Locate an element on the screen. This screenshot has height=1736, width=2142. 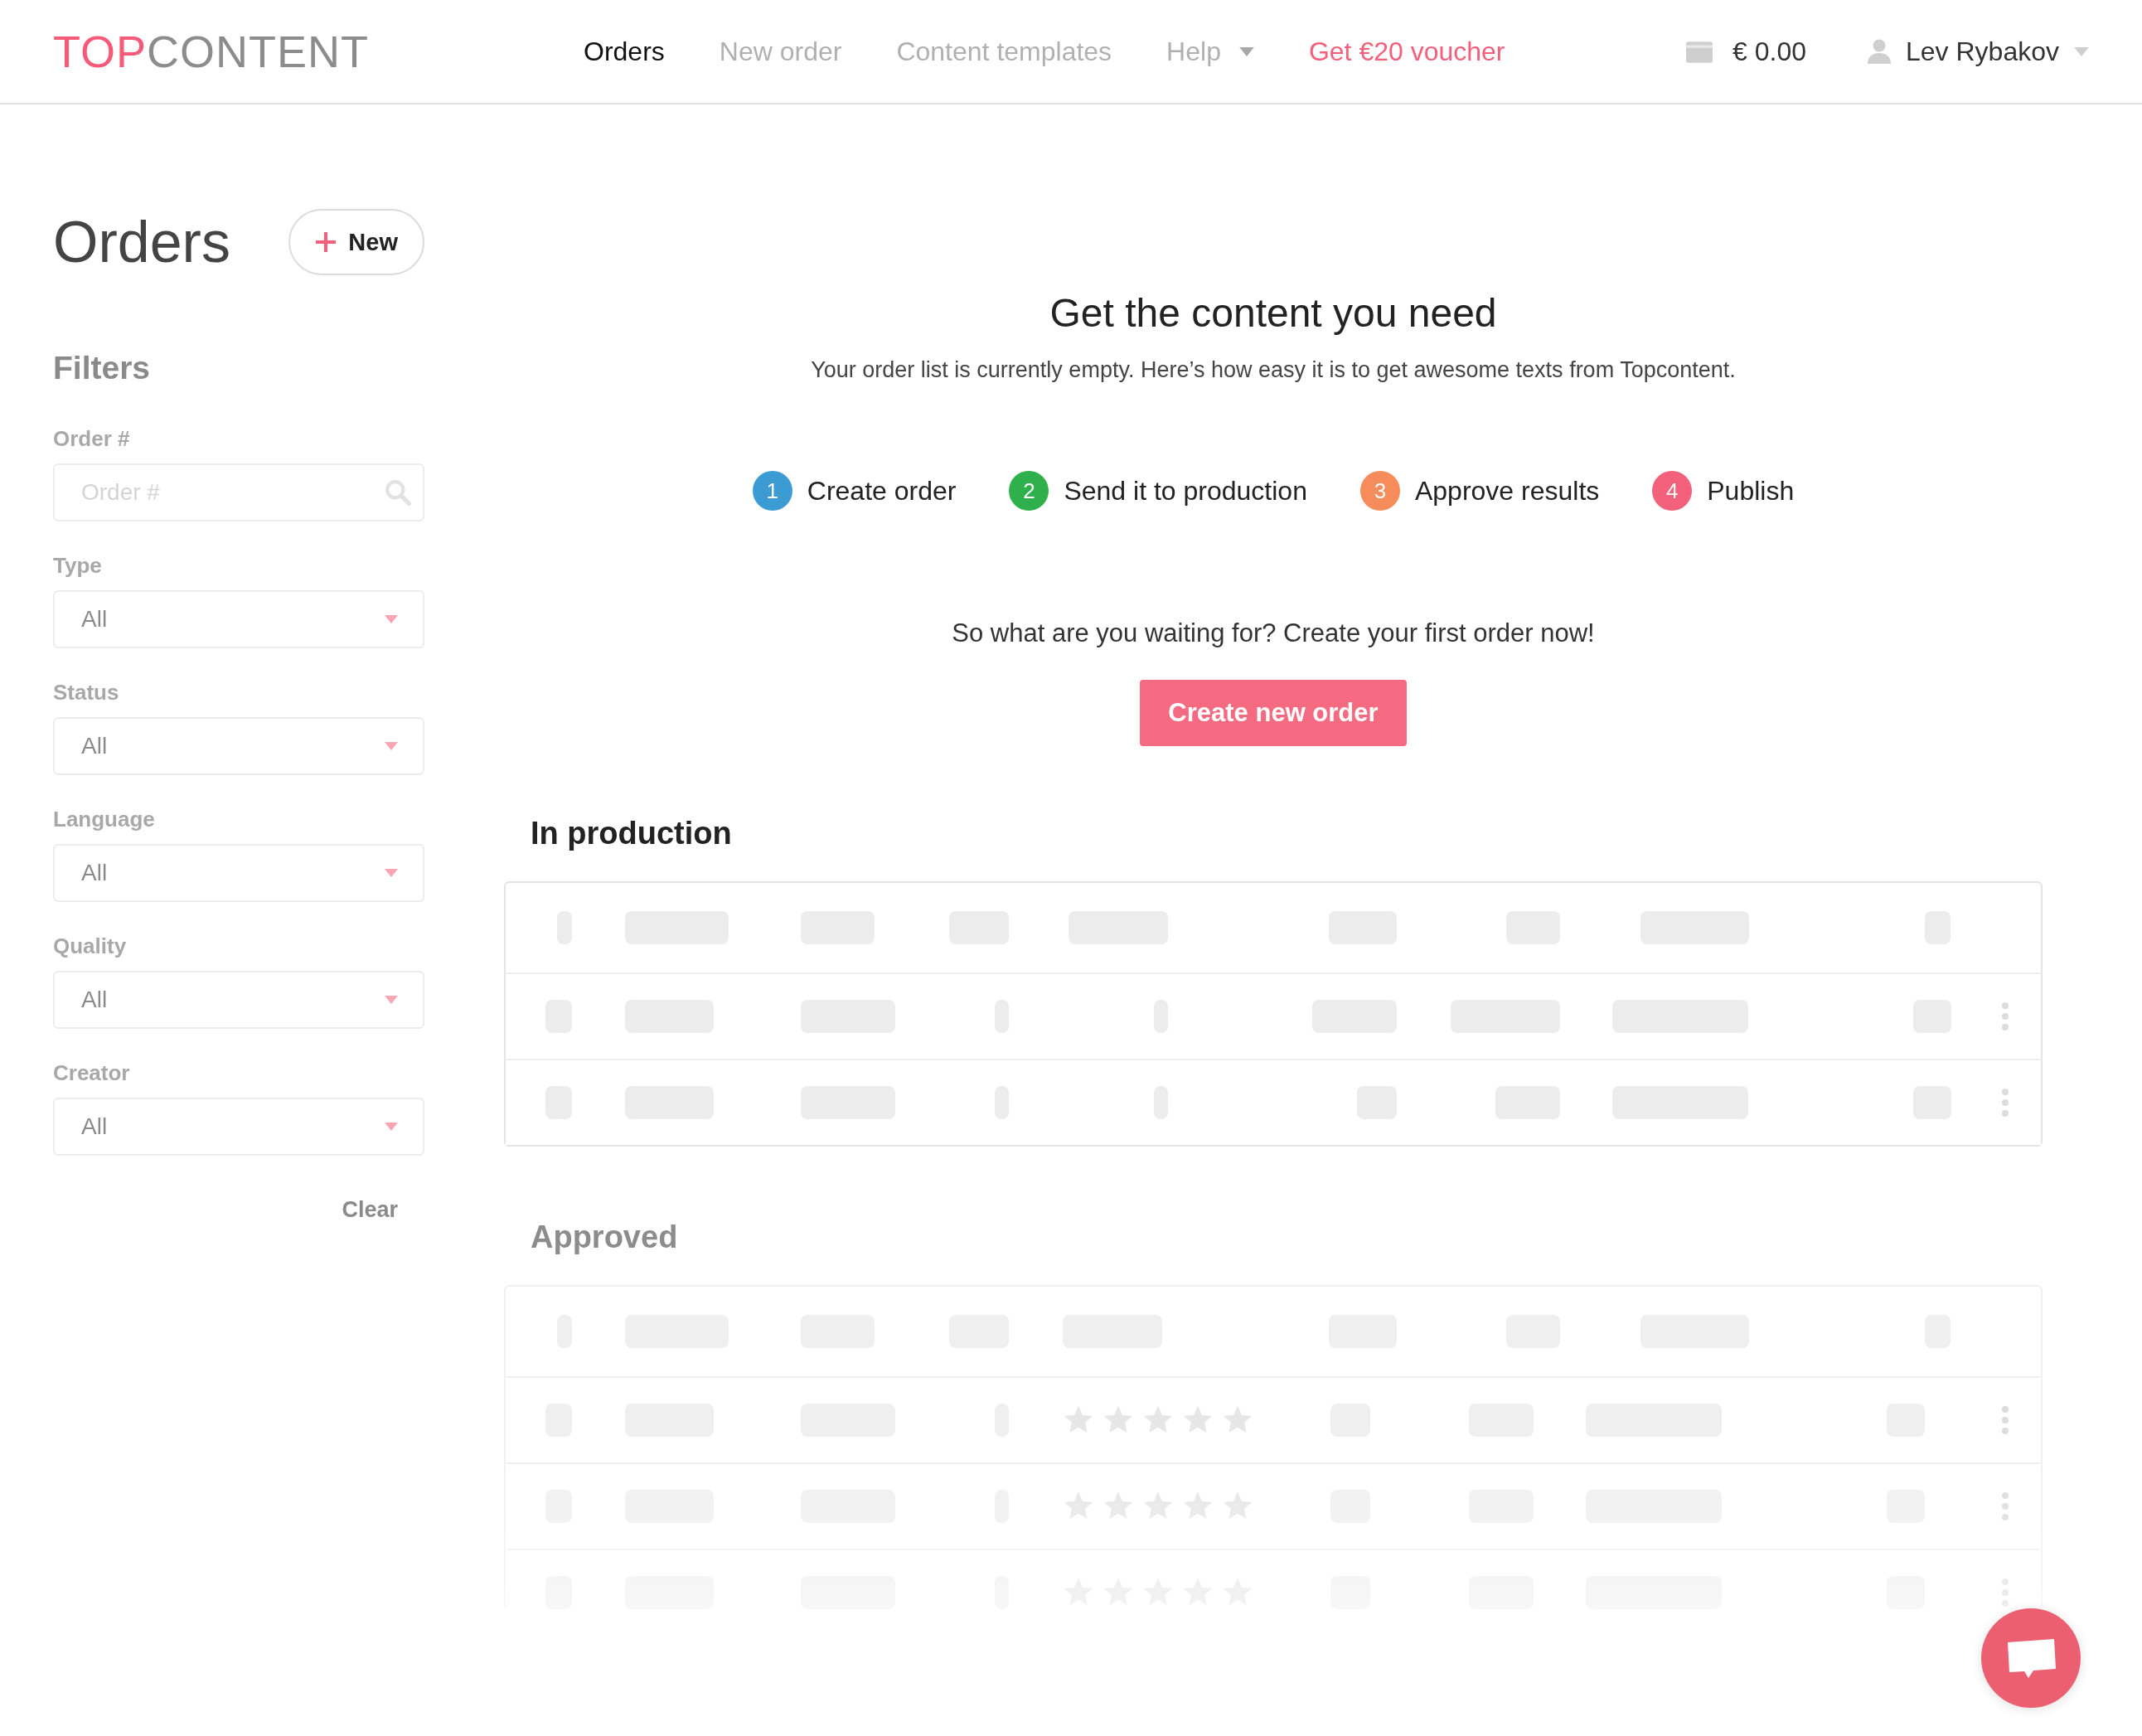
intro-text: Your order list is currently empty. Here’s how easy it is to get awesome texts from Topcontent. is located at coordinates (1273, 370).